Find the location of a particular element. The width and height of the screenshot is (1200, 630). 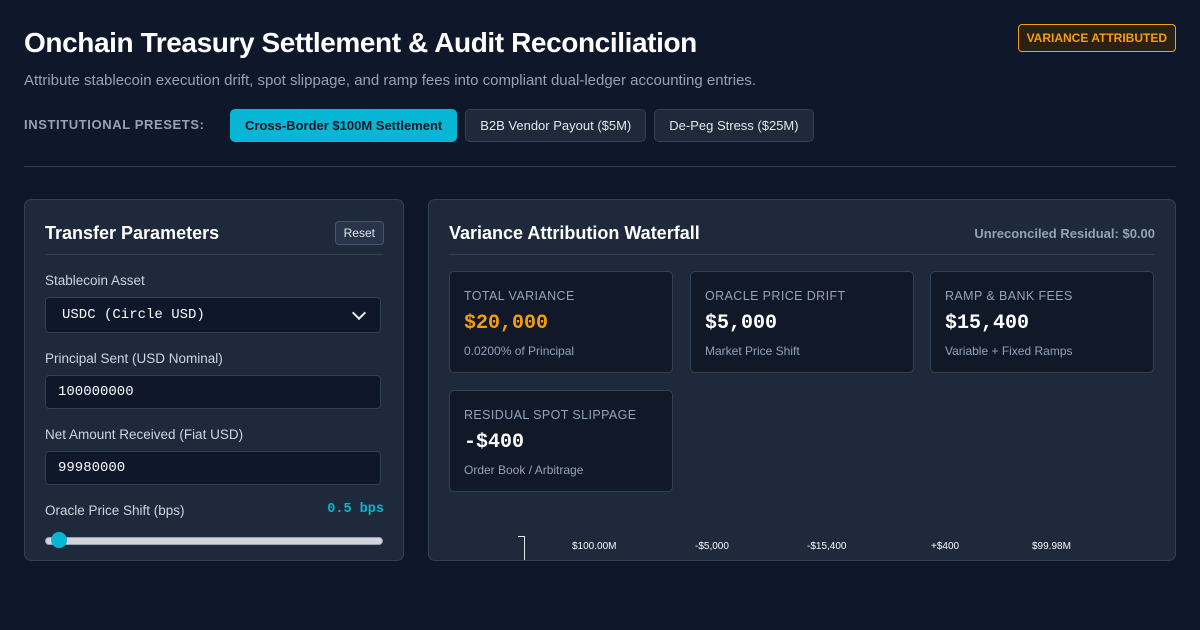

oracle-shift-value: 0.5 bps is located at coordinates (355, 509).